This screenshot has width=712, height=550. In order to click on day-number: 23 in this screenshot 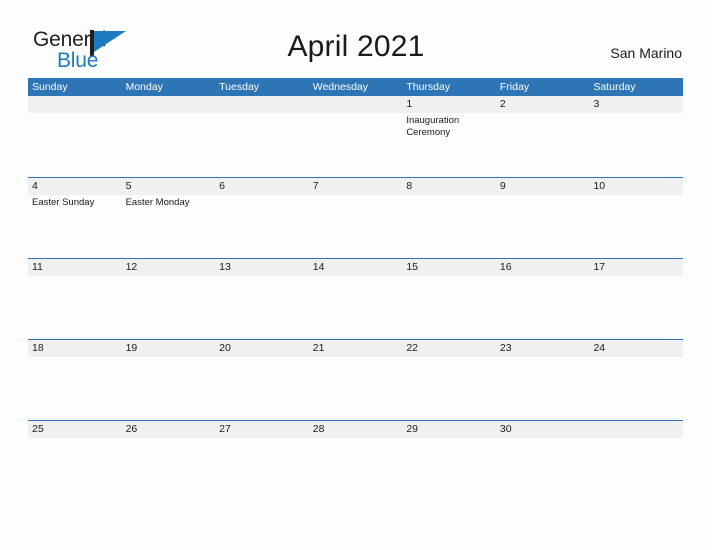, I will do `click(505, 348)`.